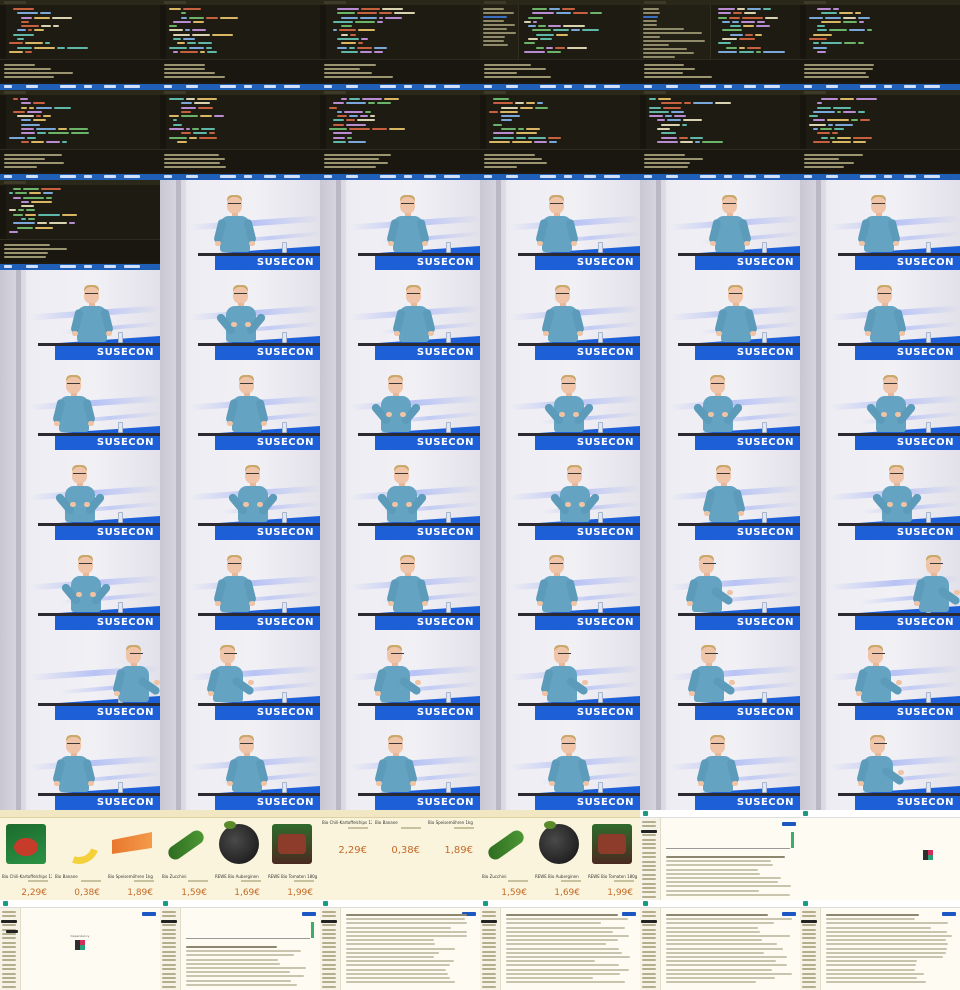  I want to click on filter-button, so click(12, 931).